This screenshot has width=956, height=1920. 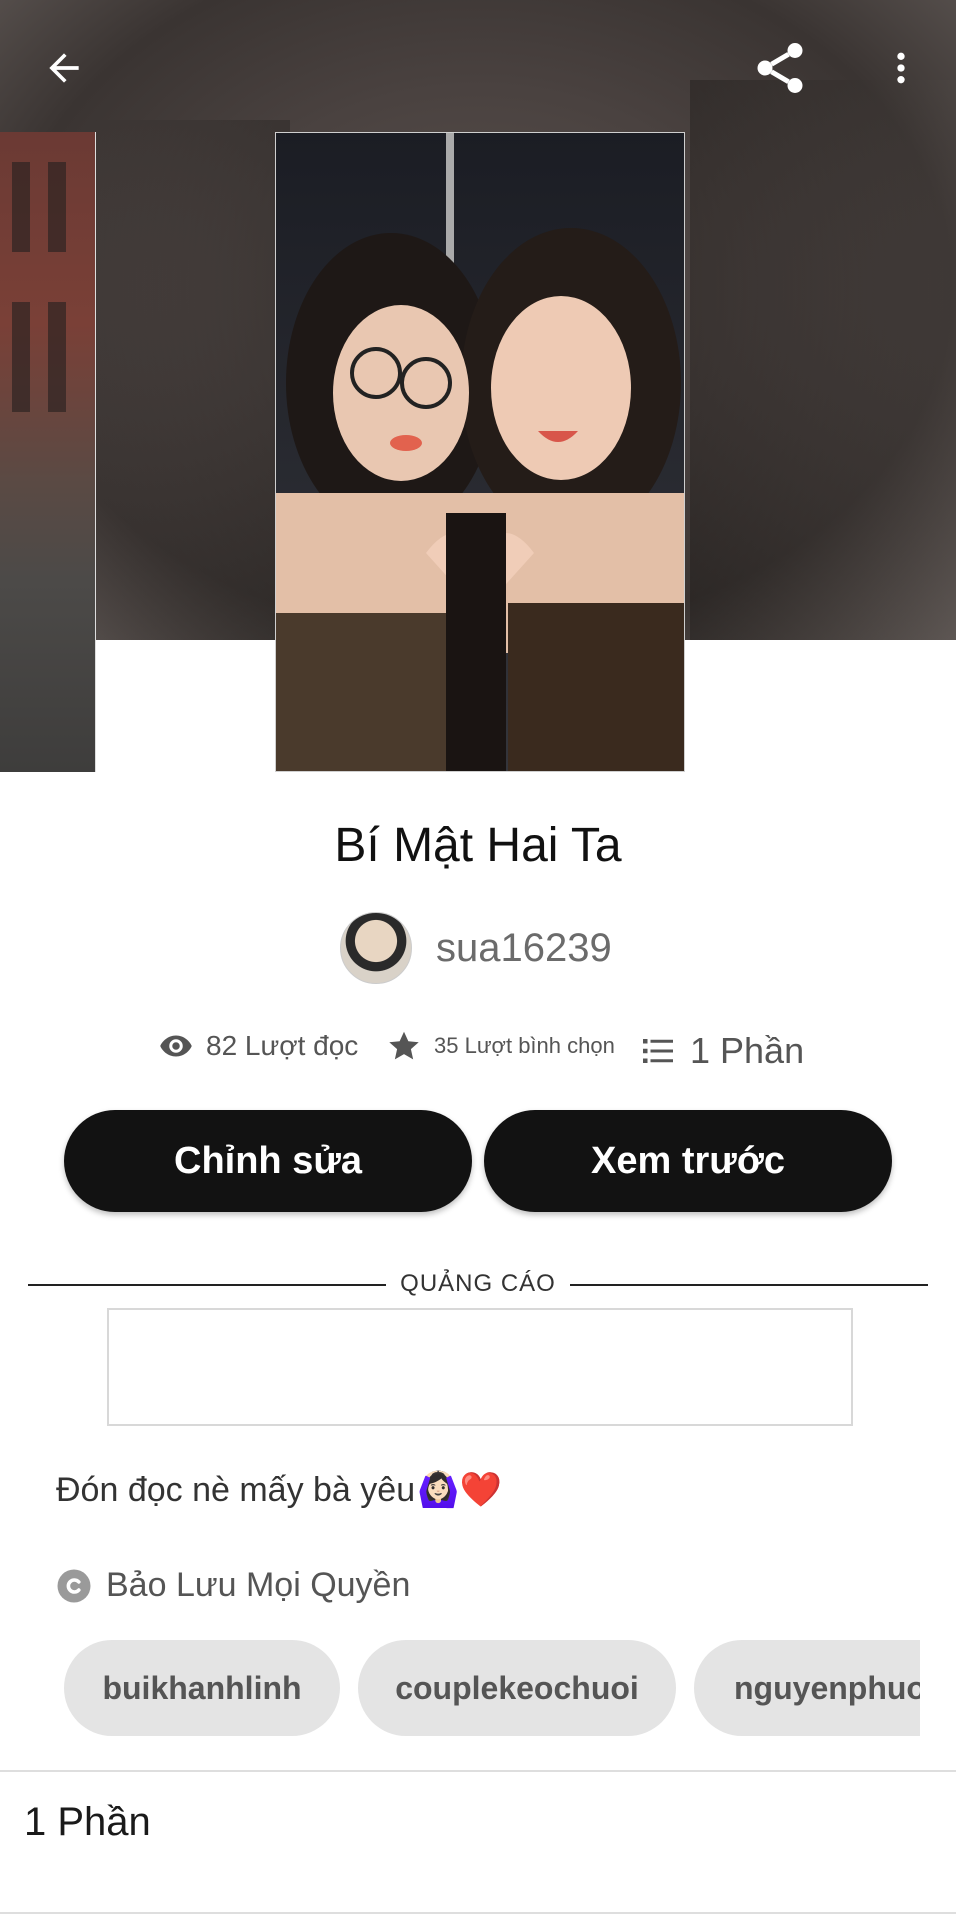 What do you see at coordinates (747, 1050) in the screenshot?
I see `parts-count: 1 Phần` at bounding box center [747, 1050].